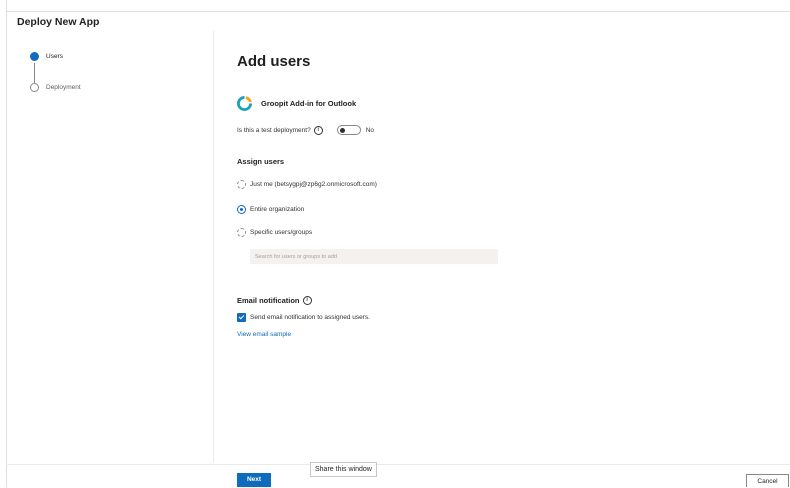 The image size is (790, 488). What do you see at coordinates (63, 87) in the screenshot?
I see `step-label: Deployment` at bounding box center [63, 87].